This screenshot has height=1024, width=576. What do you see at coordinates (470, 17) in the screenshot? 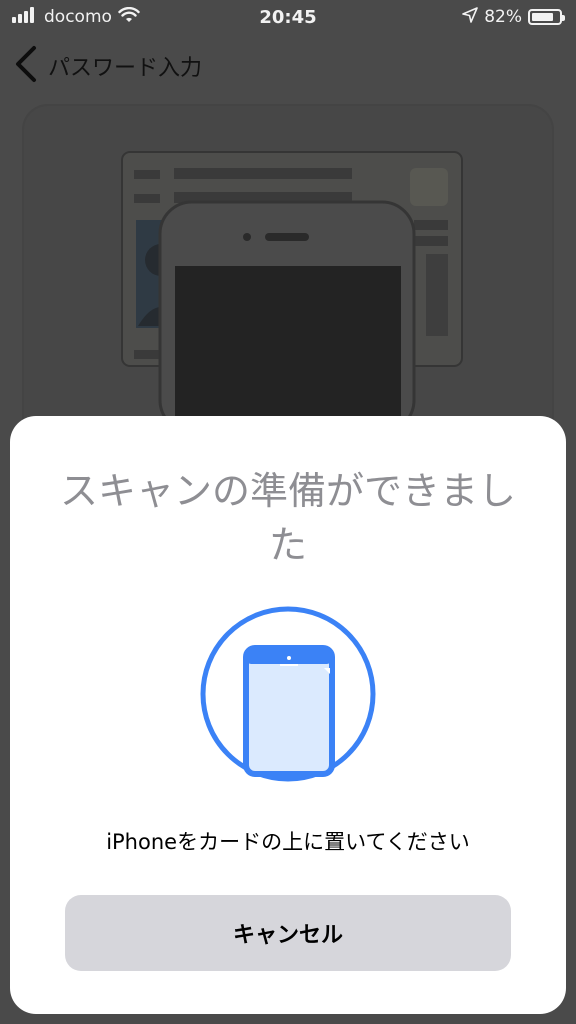
I see `location-arrow-icon` at bounding box center [470, 17].